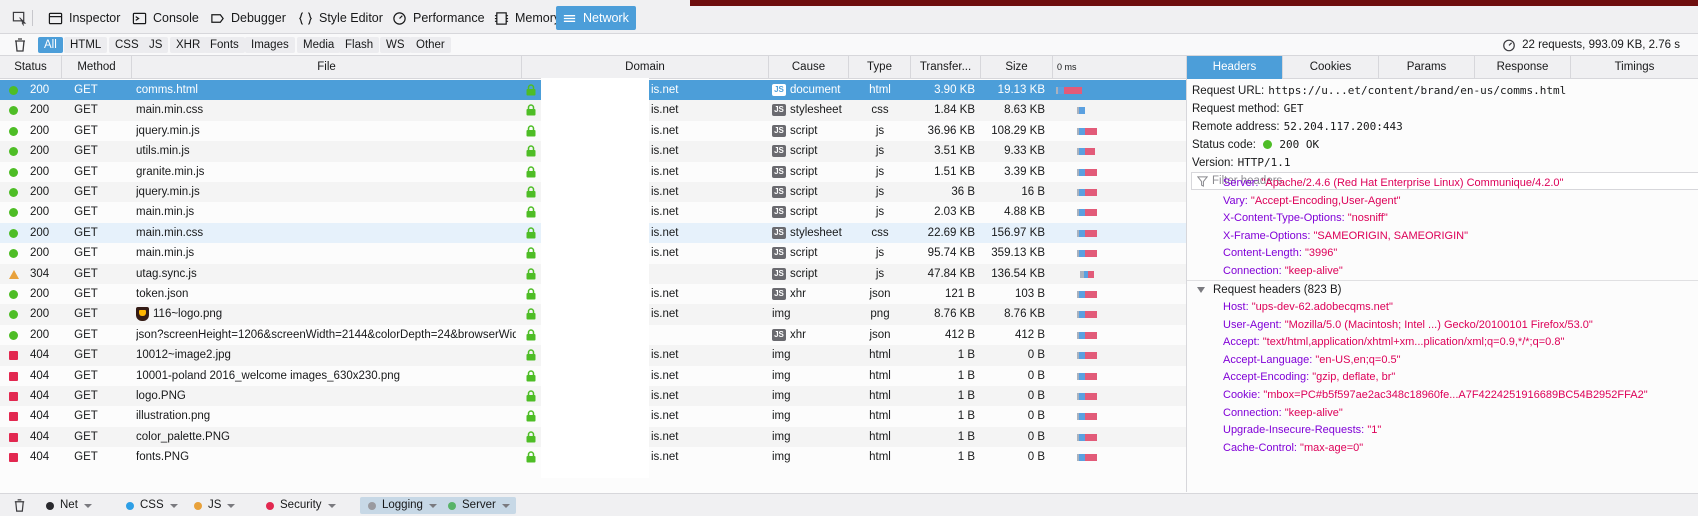  I want to click on performance-icon, so click(399, 18).